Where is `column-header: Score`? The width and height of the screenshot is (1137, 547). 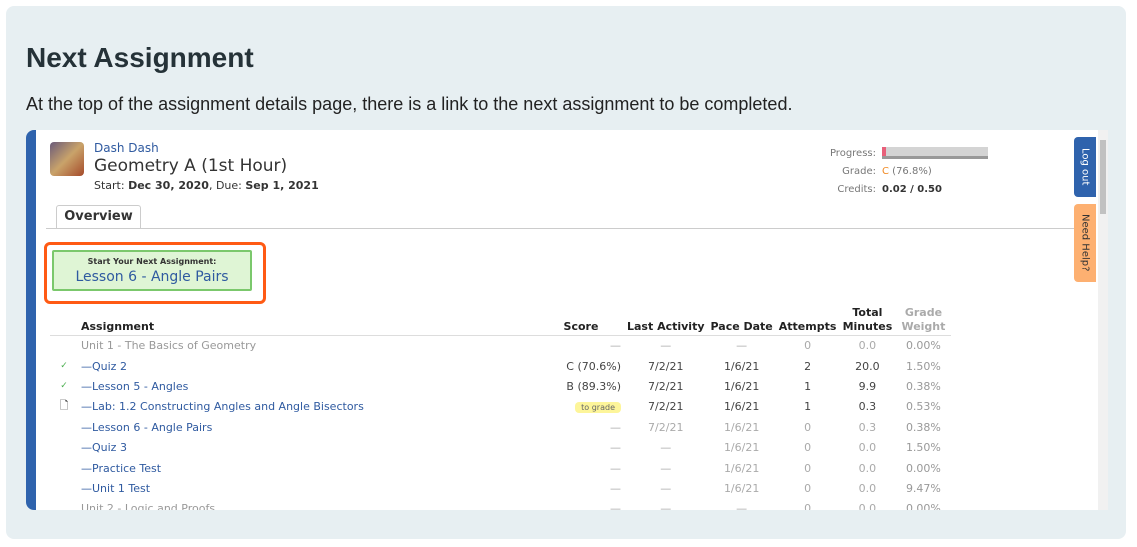
column-header: Score is located at coordinates (581, 321).